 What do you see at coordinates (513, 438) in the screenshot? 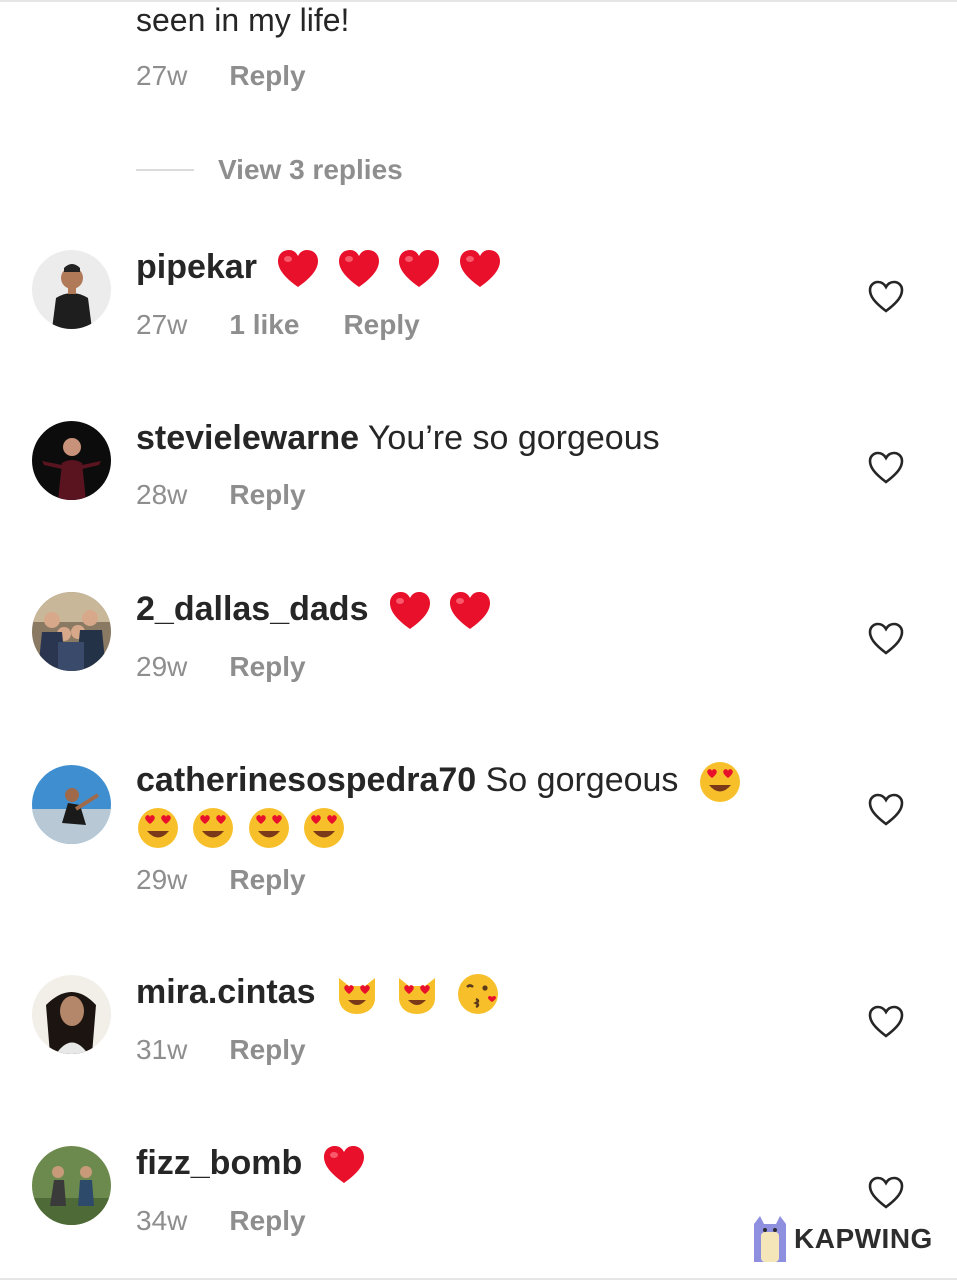
I see `comment-text: You’re so gorgeous` at bounding box center [513, 438].